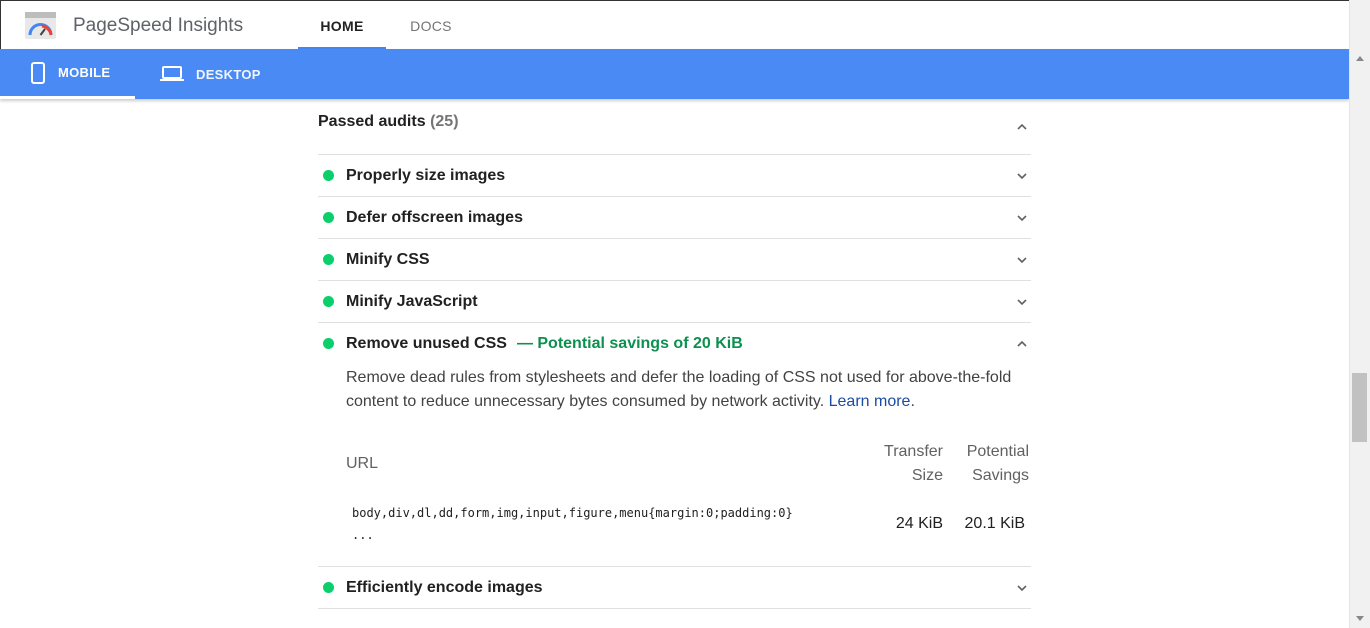  I want to click on audit-item: Minify CSS, so click(674, 260).